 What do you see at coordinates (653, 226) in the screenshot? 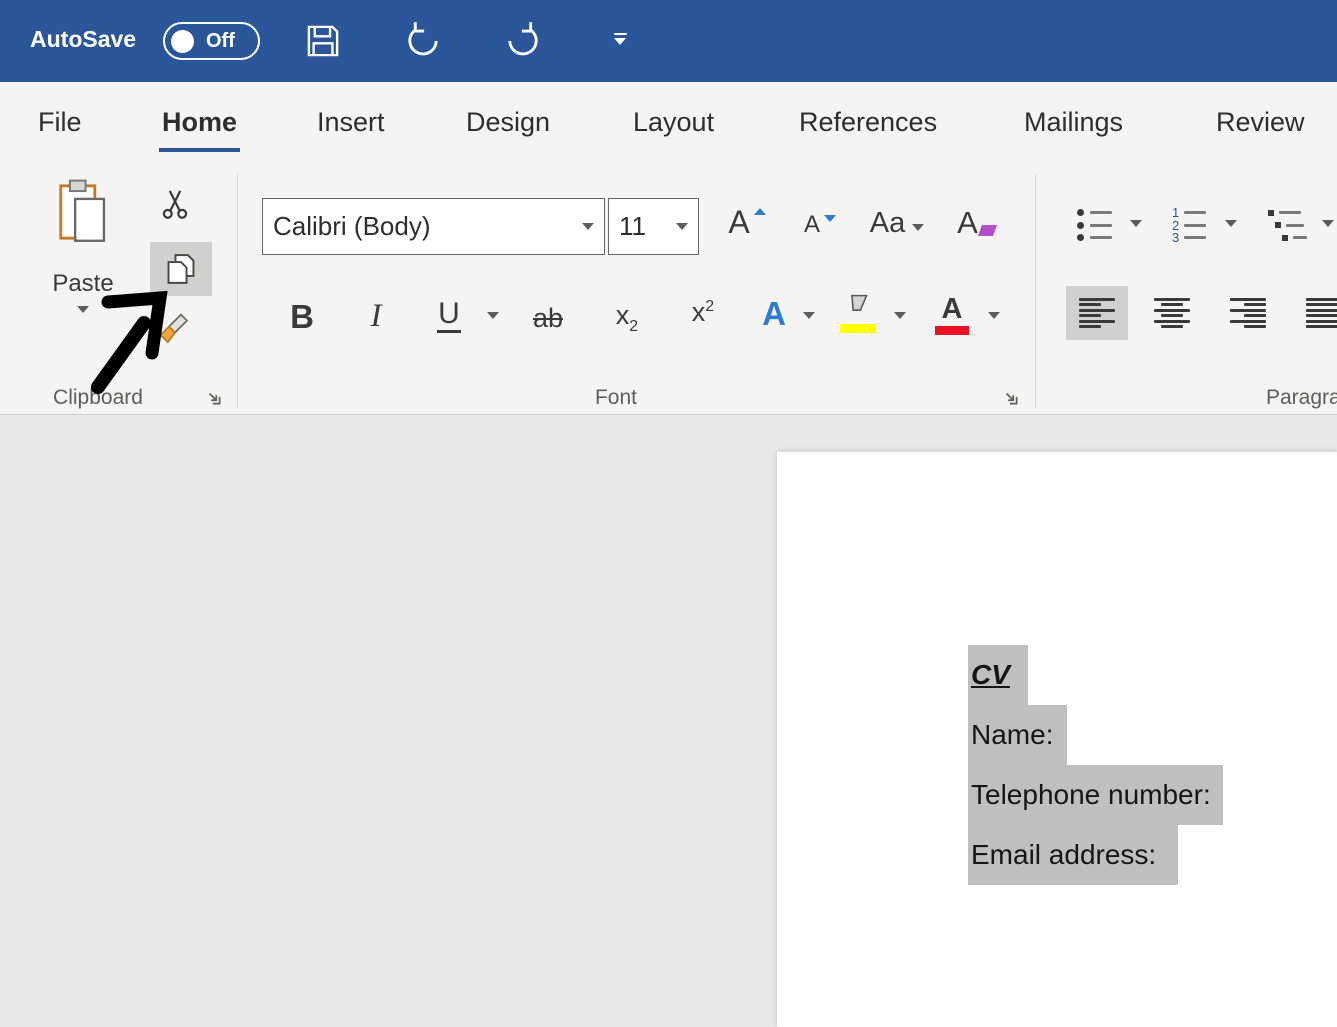
I see `font-size-combo: 11` at bounding box center [653, 226].